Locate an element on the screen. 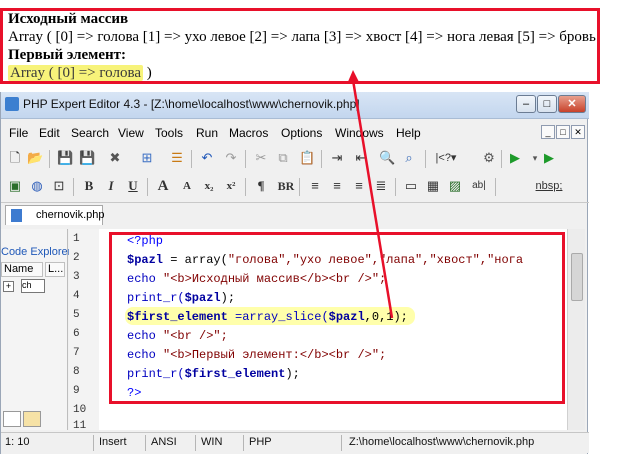  align-left-icon: ≡ is located at coordinates (315, 186).